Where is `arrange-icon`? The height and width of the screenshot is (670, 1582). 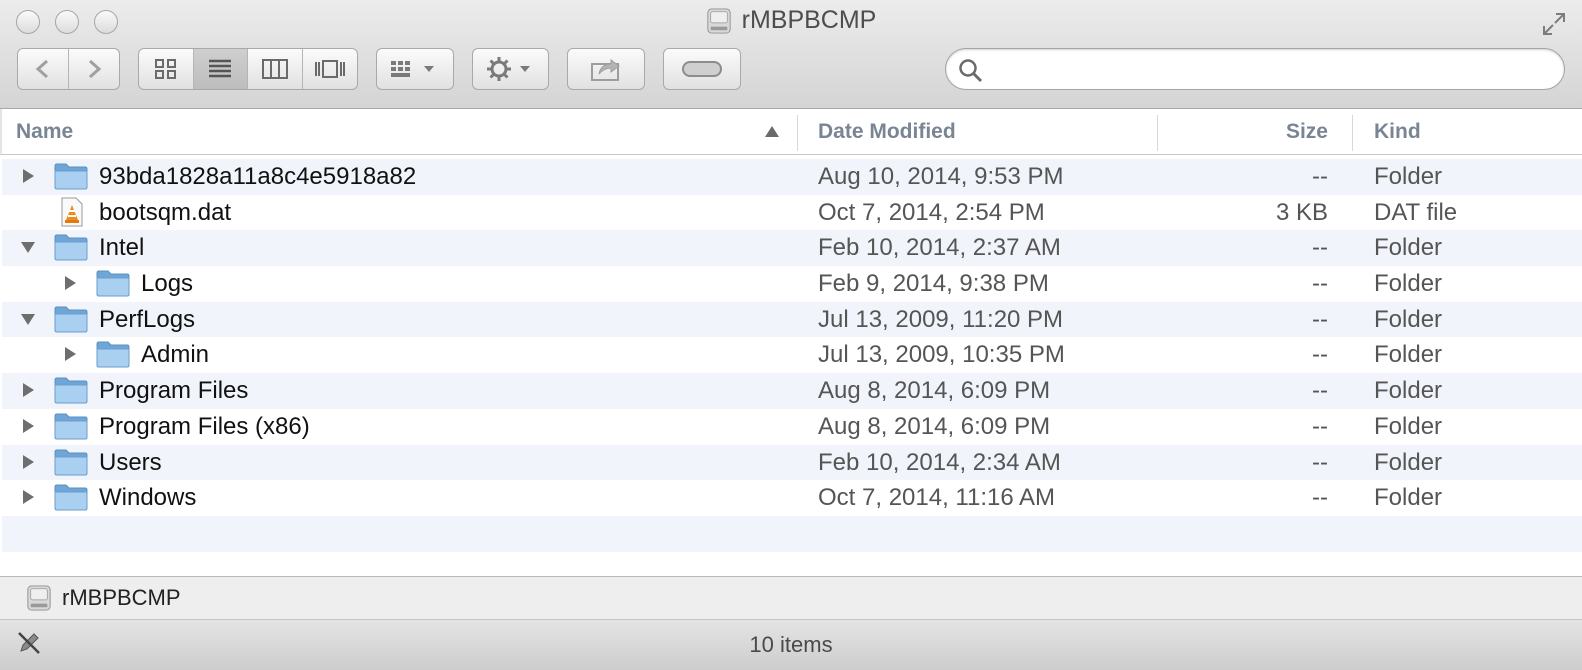 arrange-icon is located at coordinates (412, 69).